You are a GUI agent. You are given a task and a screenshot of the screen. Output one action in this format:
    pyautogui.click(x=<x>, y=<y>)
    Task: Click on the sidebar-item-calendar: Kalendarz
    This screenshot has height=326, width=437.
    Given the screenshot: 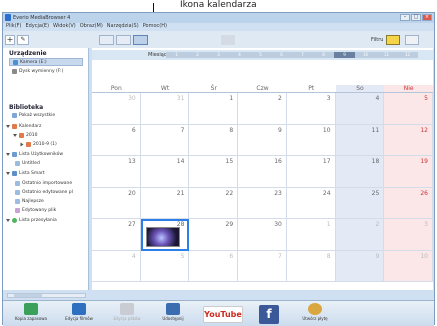 What is the action you would take?
    pyautogui.click(x=23, y=126)
    